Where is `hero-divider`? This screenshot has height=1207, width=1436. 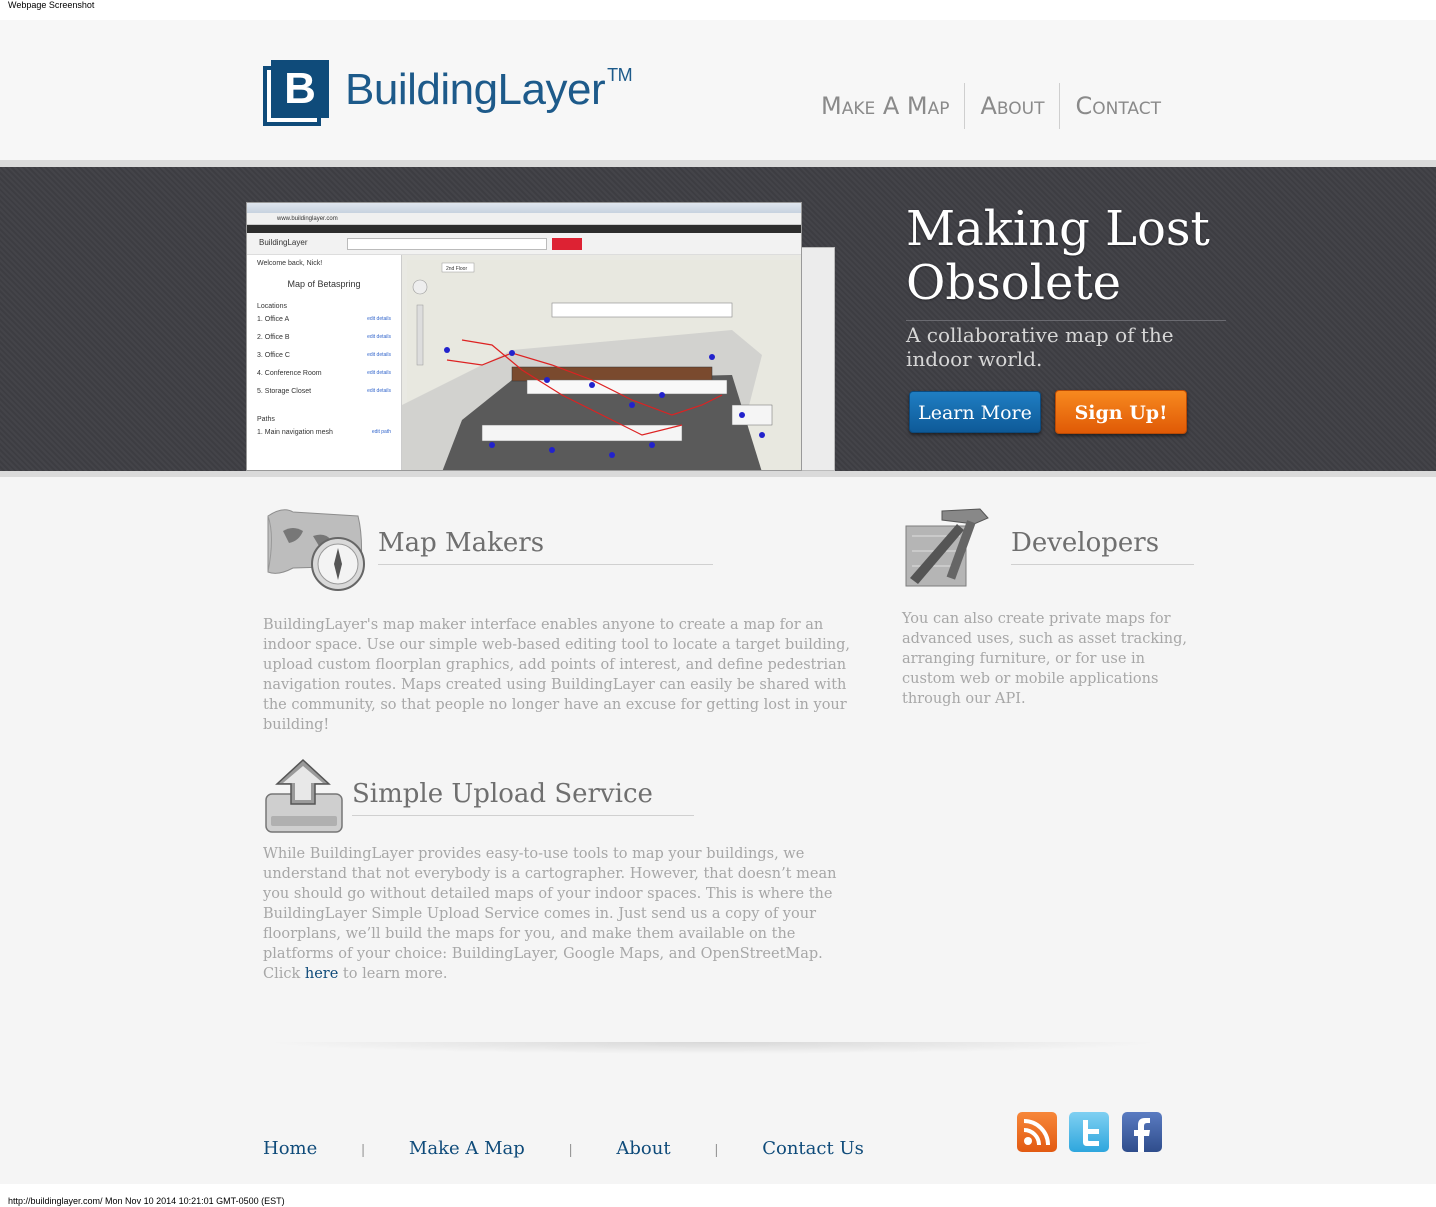
hero-divider is located at coordinates (718, 474).